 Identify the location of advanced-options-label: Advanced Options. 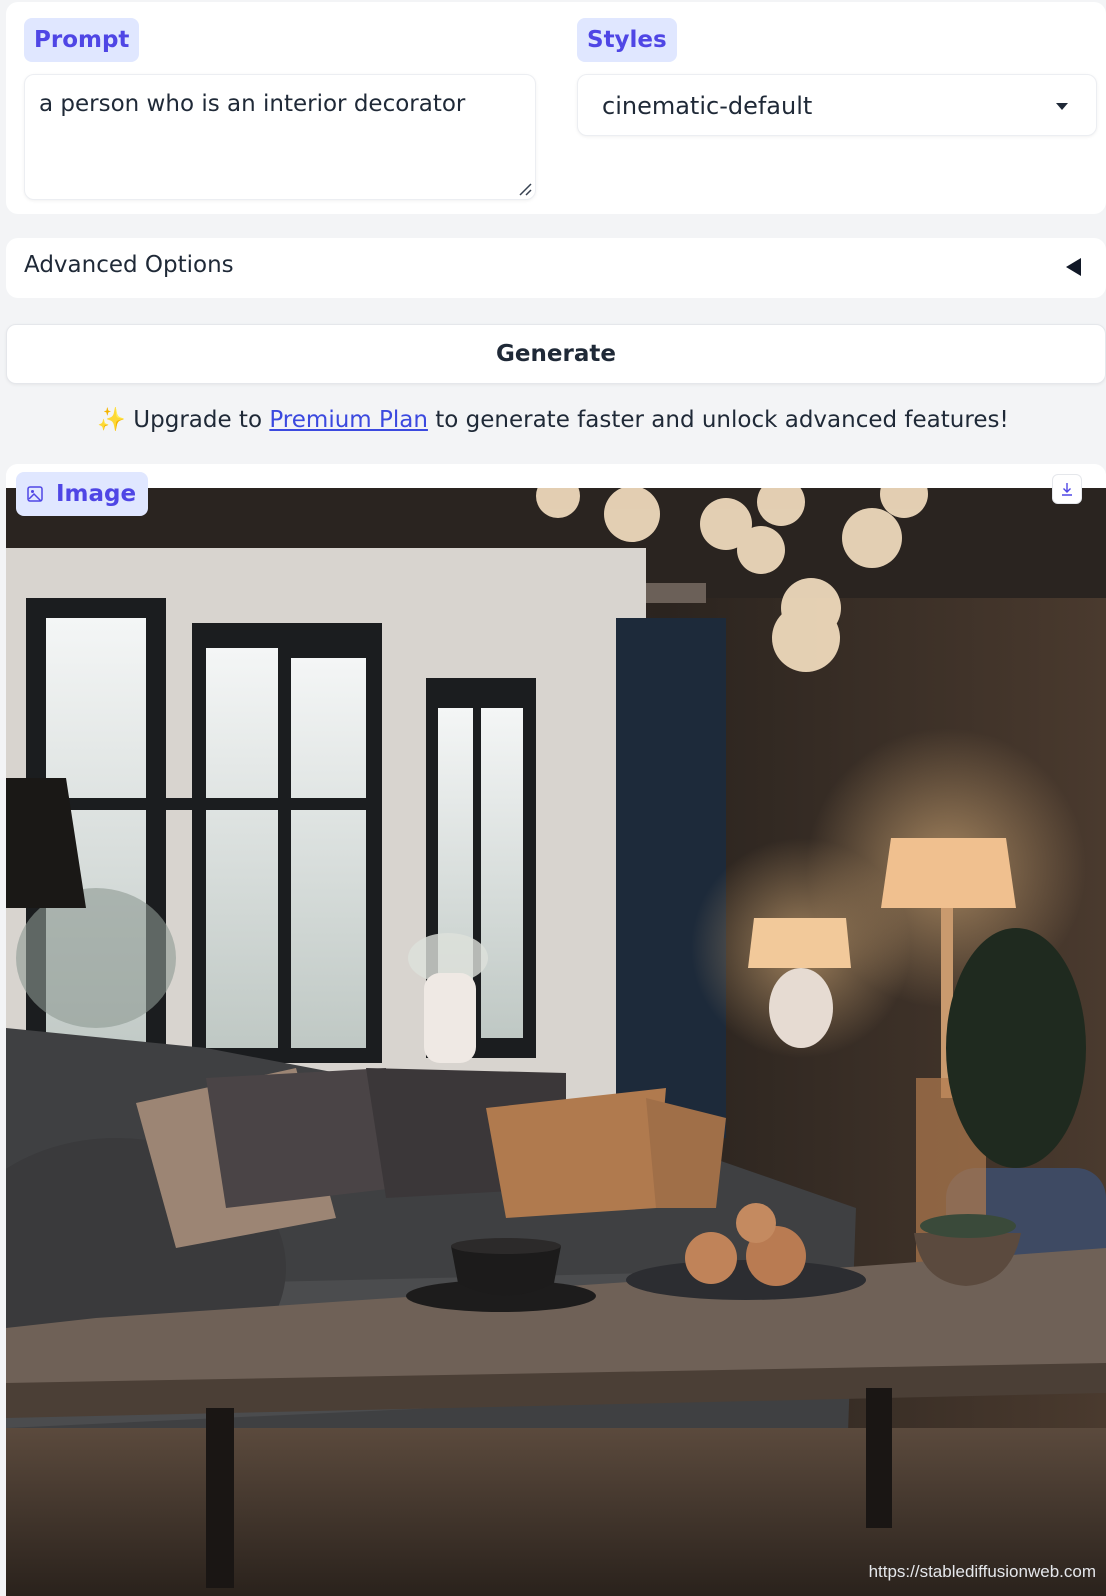
(129, 265).